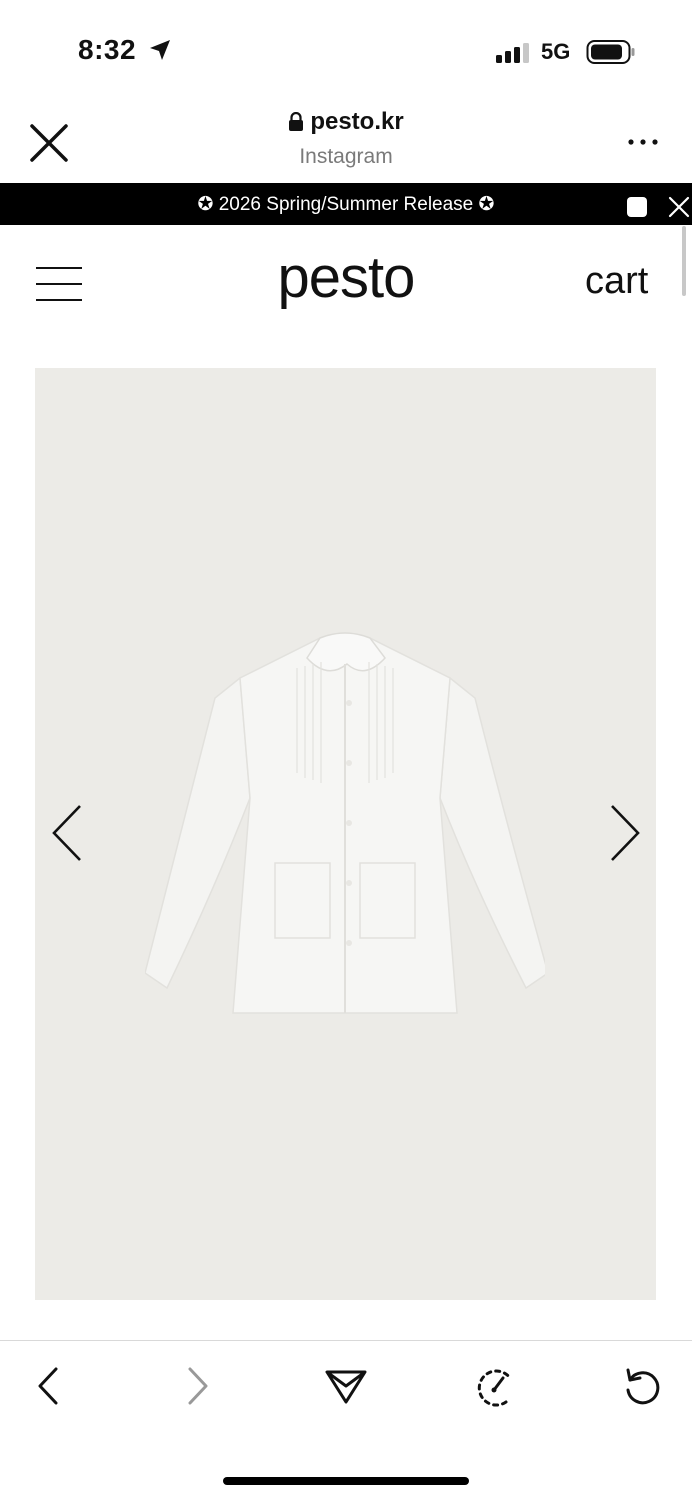 This screenshot has height=1500, width=692. Describe the element at coordinates (160, 50) in the screenshot. I see `location-arrow-icon` at that location.